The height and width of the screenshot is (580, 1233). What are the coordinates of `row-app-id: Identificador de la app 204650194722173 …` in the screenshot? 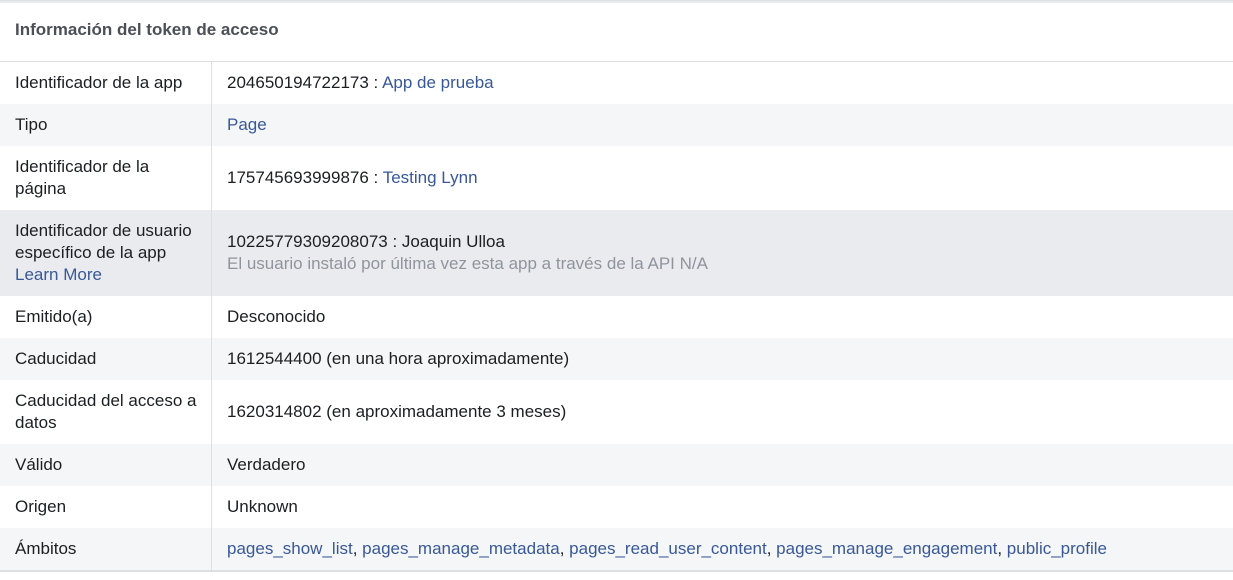 It's located at (616, 83).